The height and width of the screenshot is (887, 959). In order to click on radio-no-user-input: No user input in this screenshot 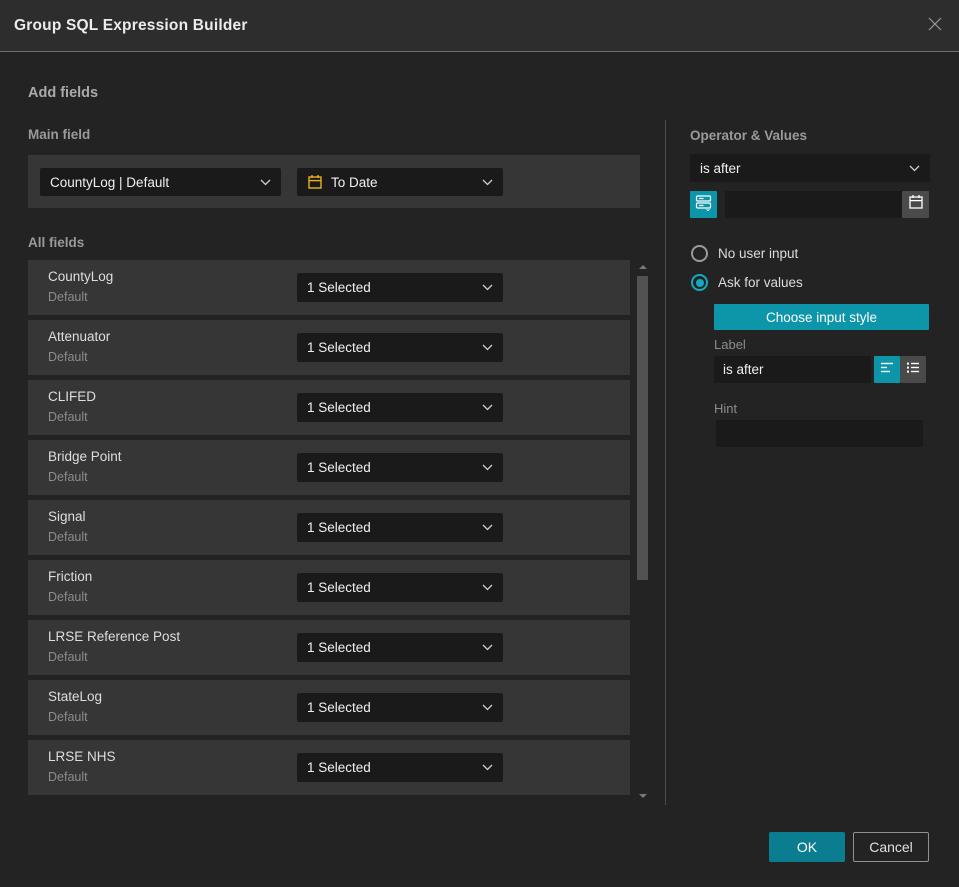, I will do `click(744, 253)`.